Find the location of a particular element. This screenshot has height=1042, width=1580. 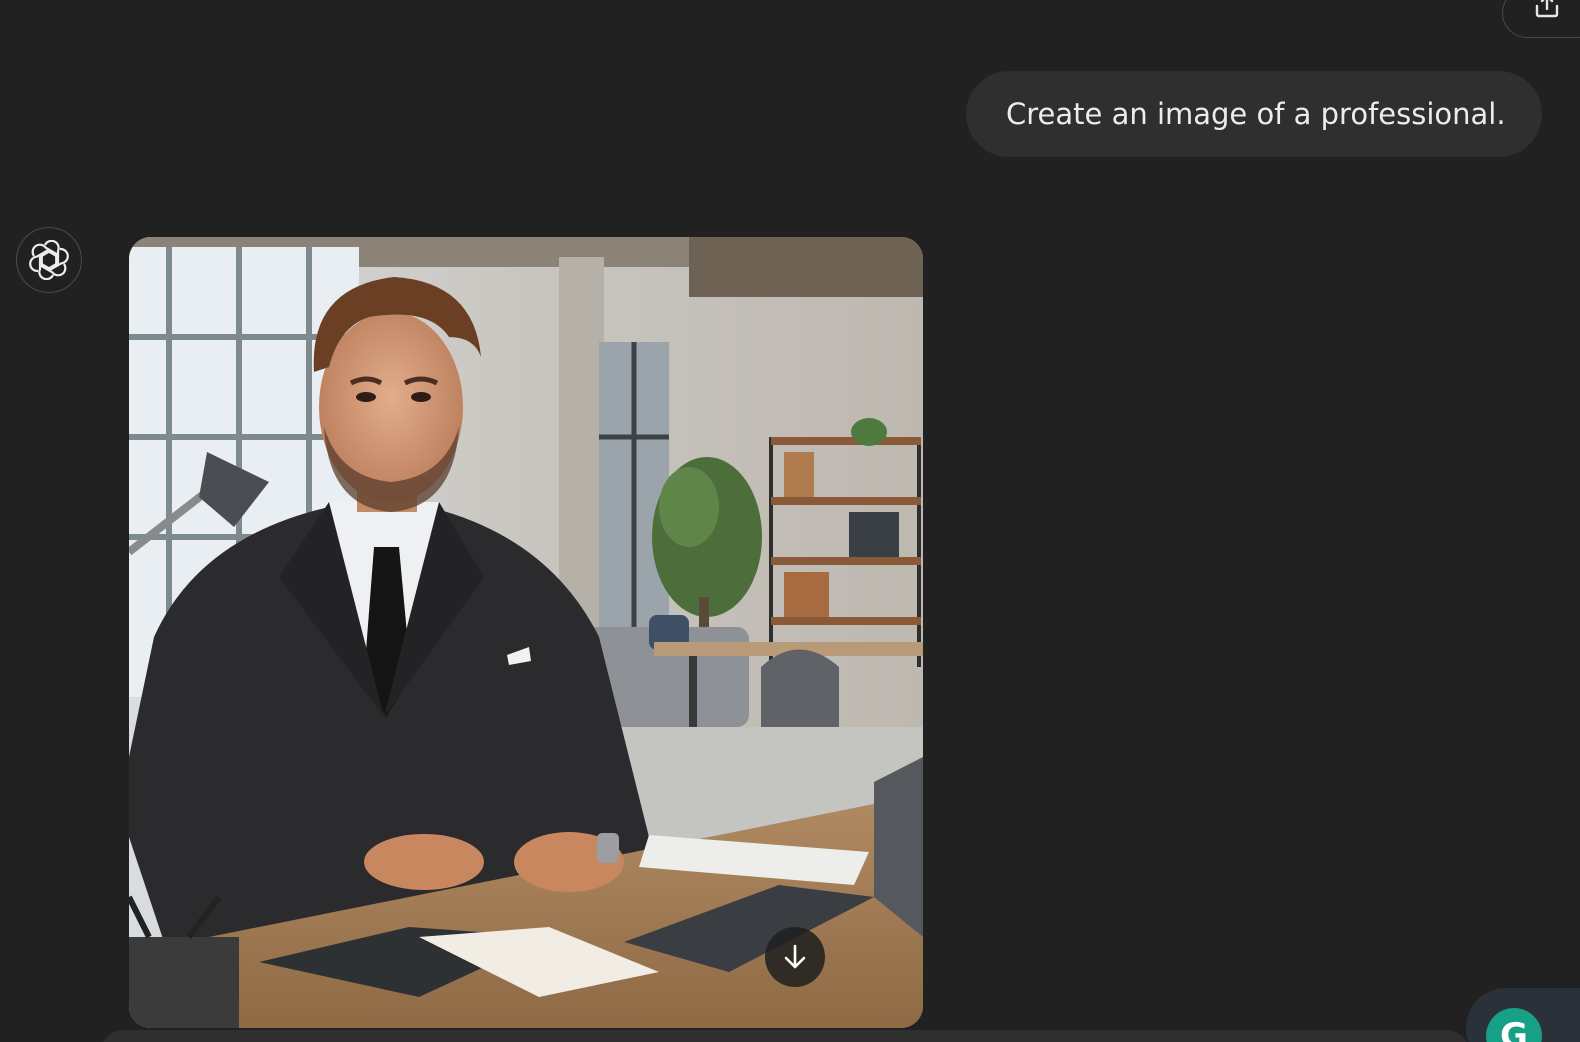

openai-logo-icon is located at coordinates (49, 260).